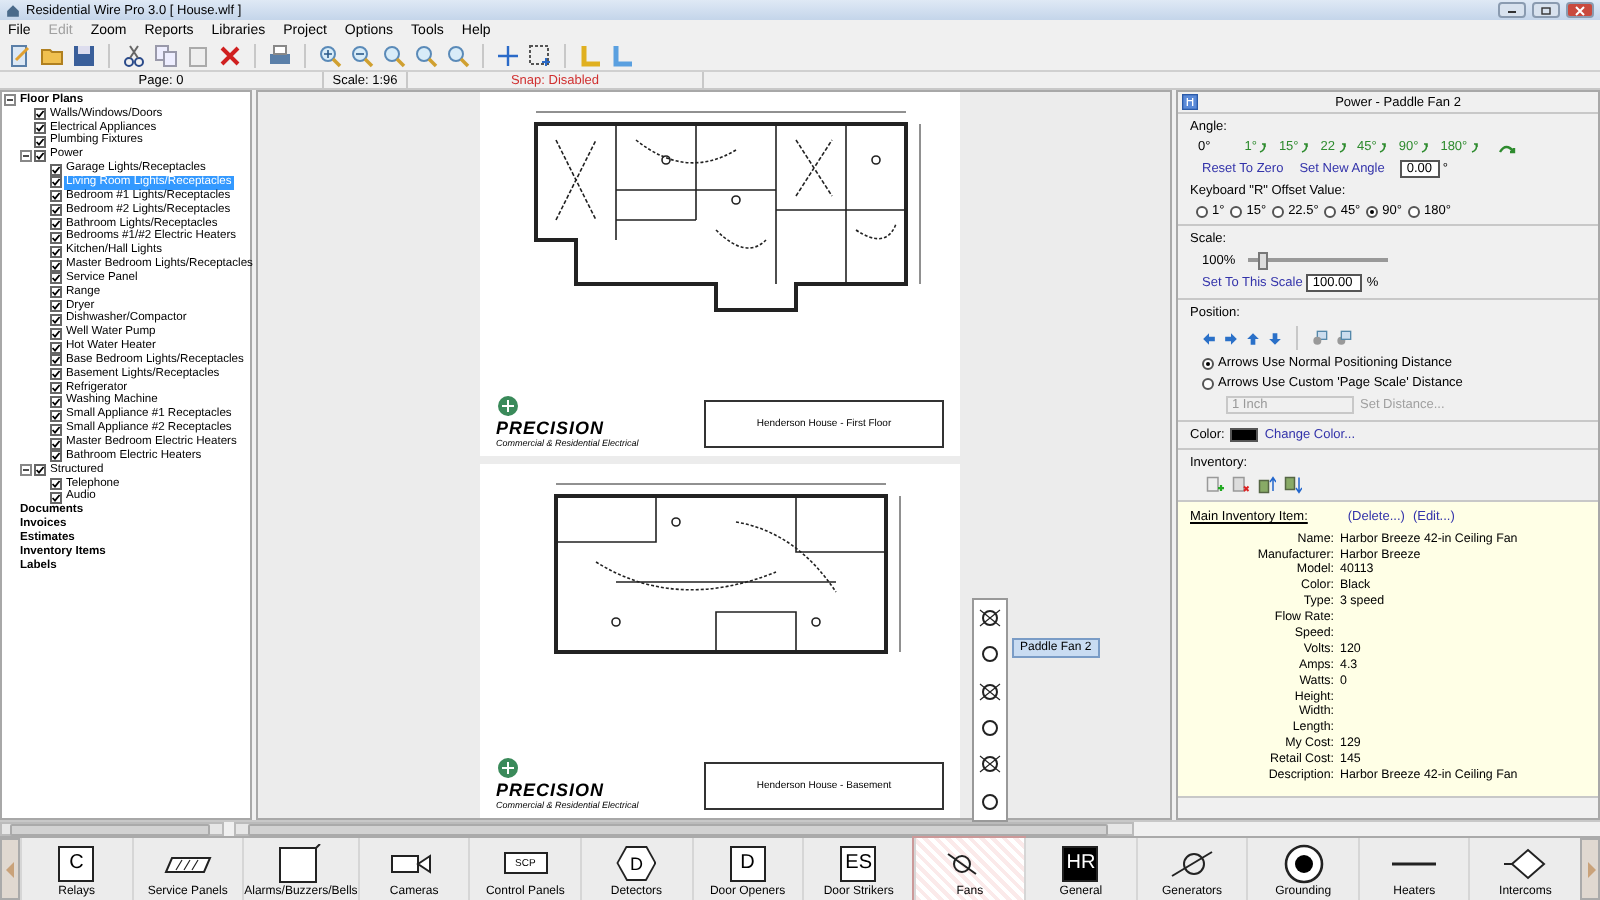 The image size is (1600, 900). Describe the element at coordinates (458, 55) in the screenshot. I see `zoom-window-icon` at that location.